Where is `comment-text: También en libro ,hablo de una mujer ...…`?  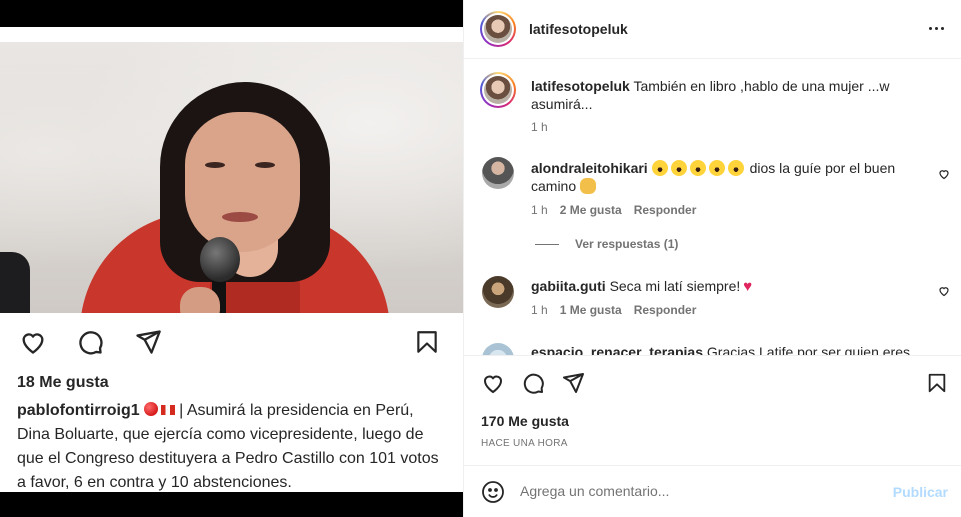
comment-text: También en libro ,hablo de una mujer ...… is located at coordinates (761, 86).